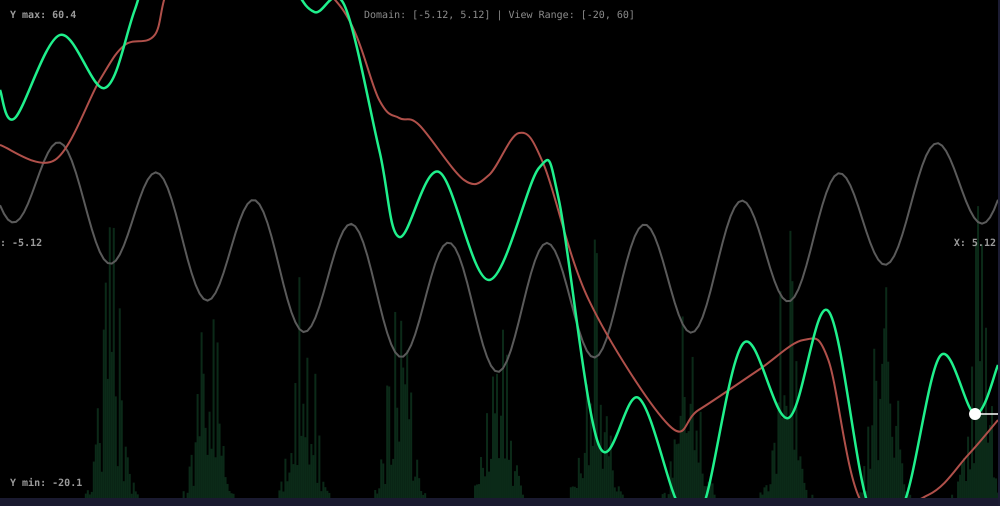 The height and width of the screenshot is (506, 1000). What do you see at coordinates (46, 483) in the screenshot?
I see `y-min-label: Y min: -20.1` at bounding box center [46, 483].